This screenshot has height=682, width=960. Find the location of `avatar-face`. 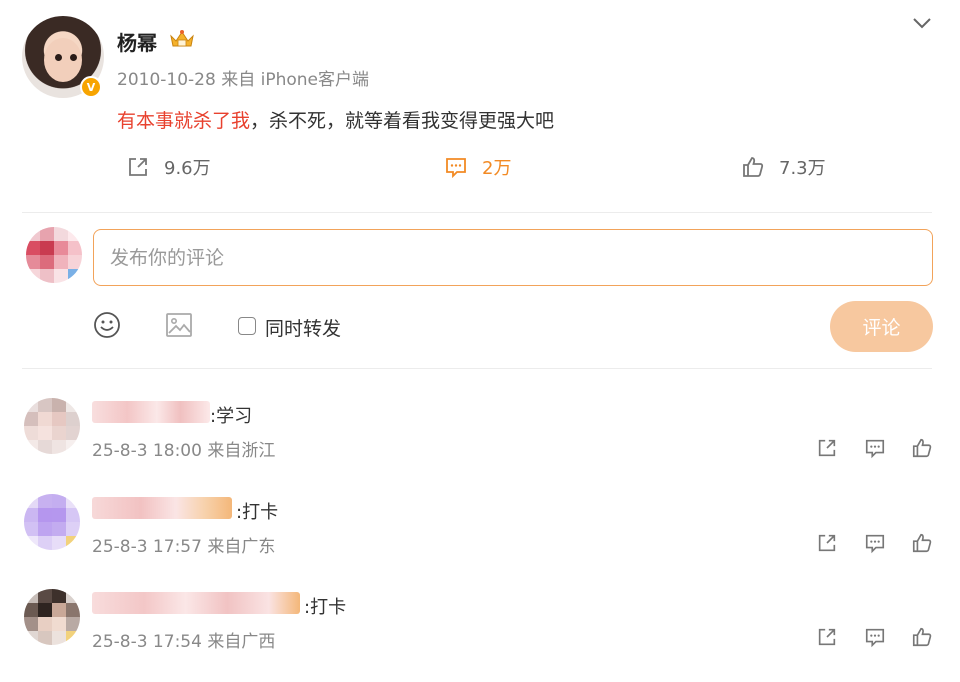

avatar-face is located at coordinates (63, 60).